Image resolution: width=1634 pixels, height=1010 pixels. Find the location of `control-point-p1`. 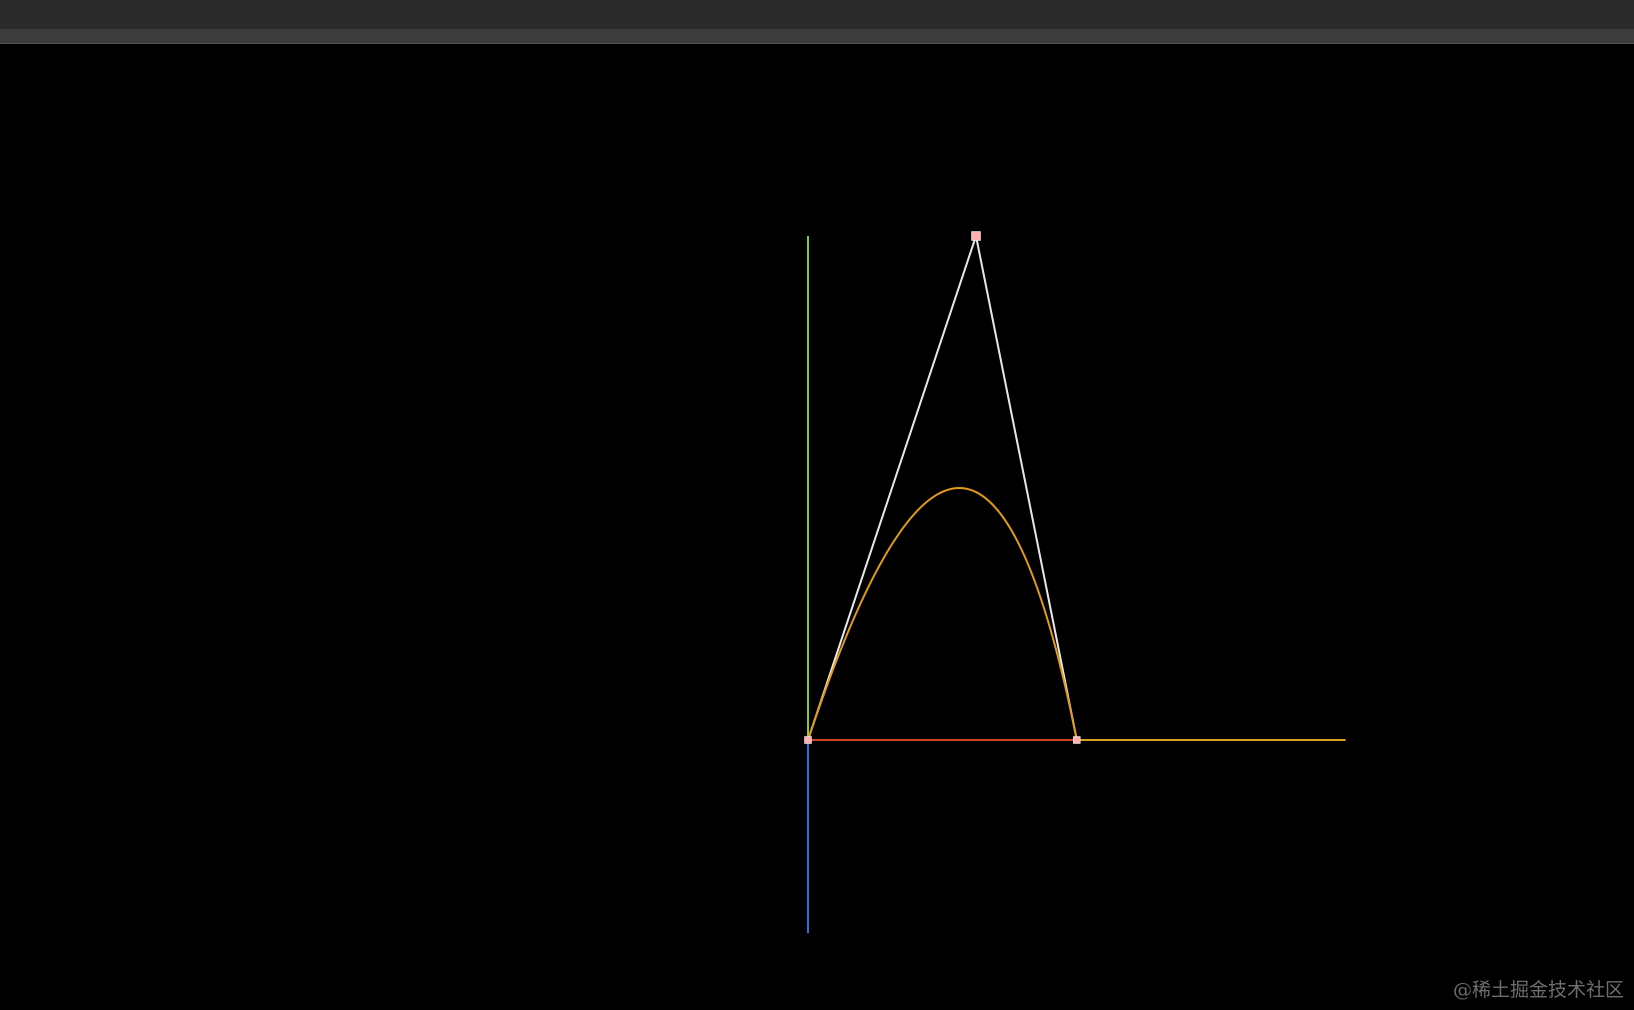

control-point-p1 is located at coordinates (976, 236).